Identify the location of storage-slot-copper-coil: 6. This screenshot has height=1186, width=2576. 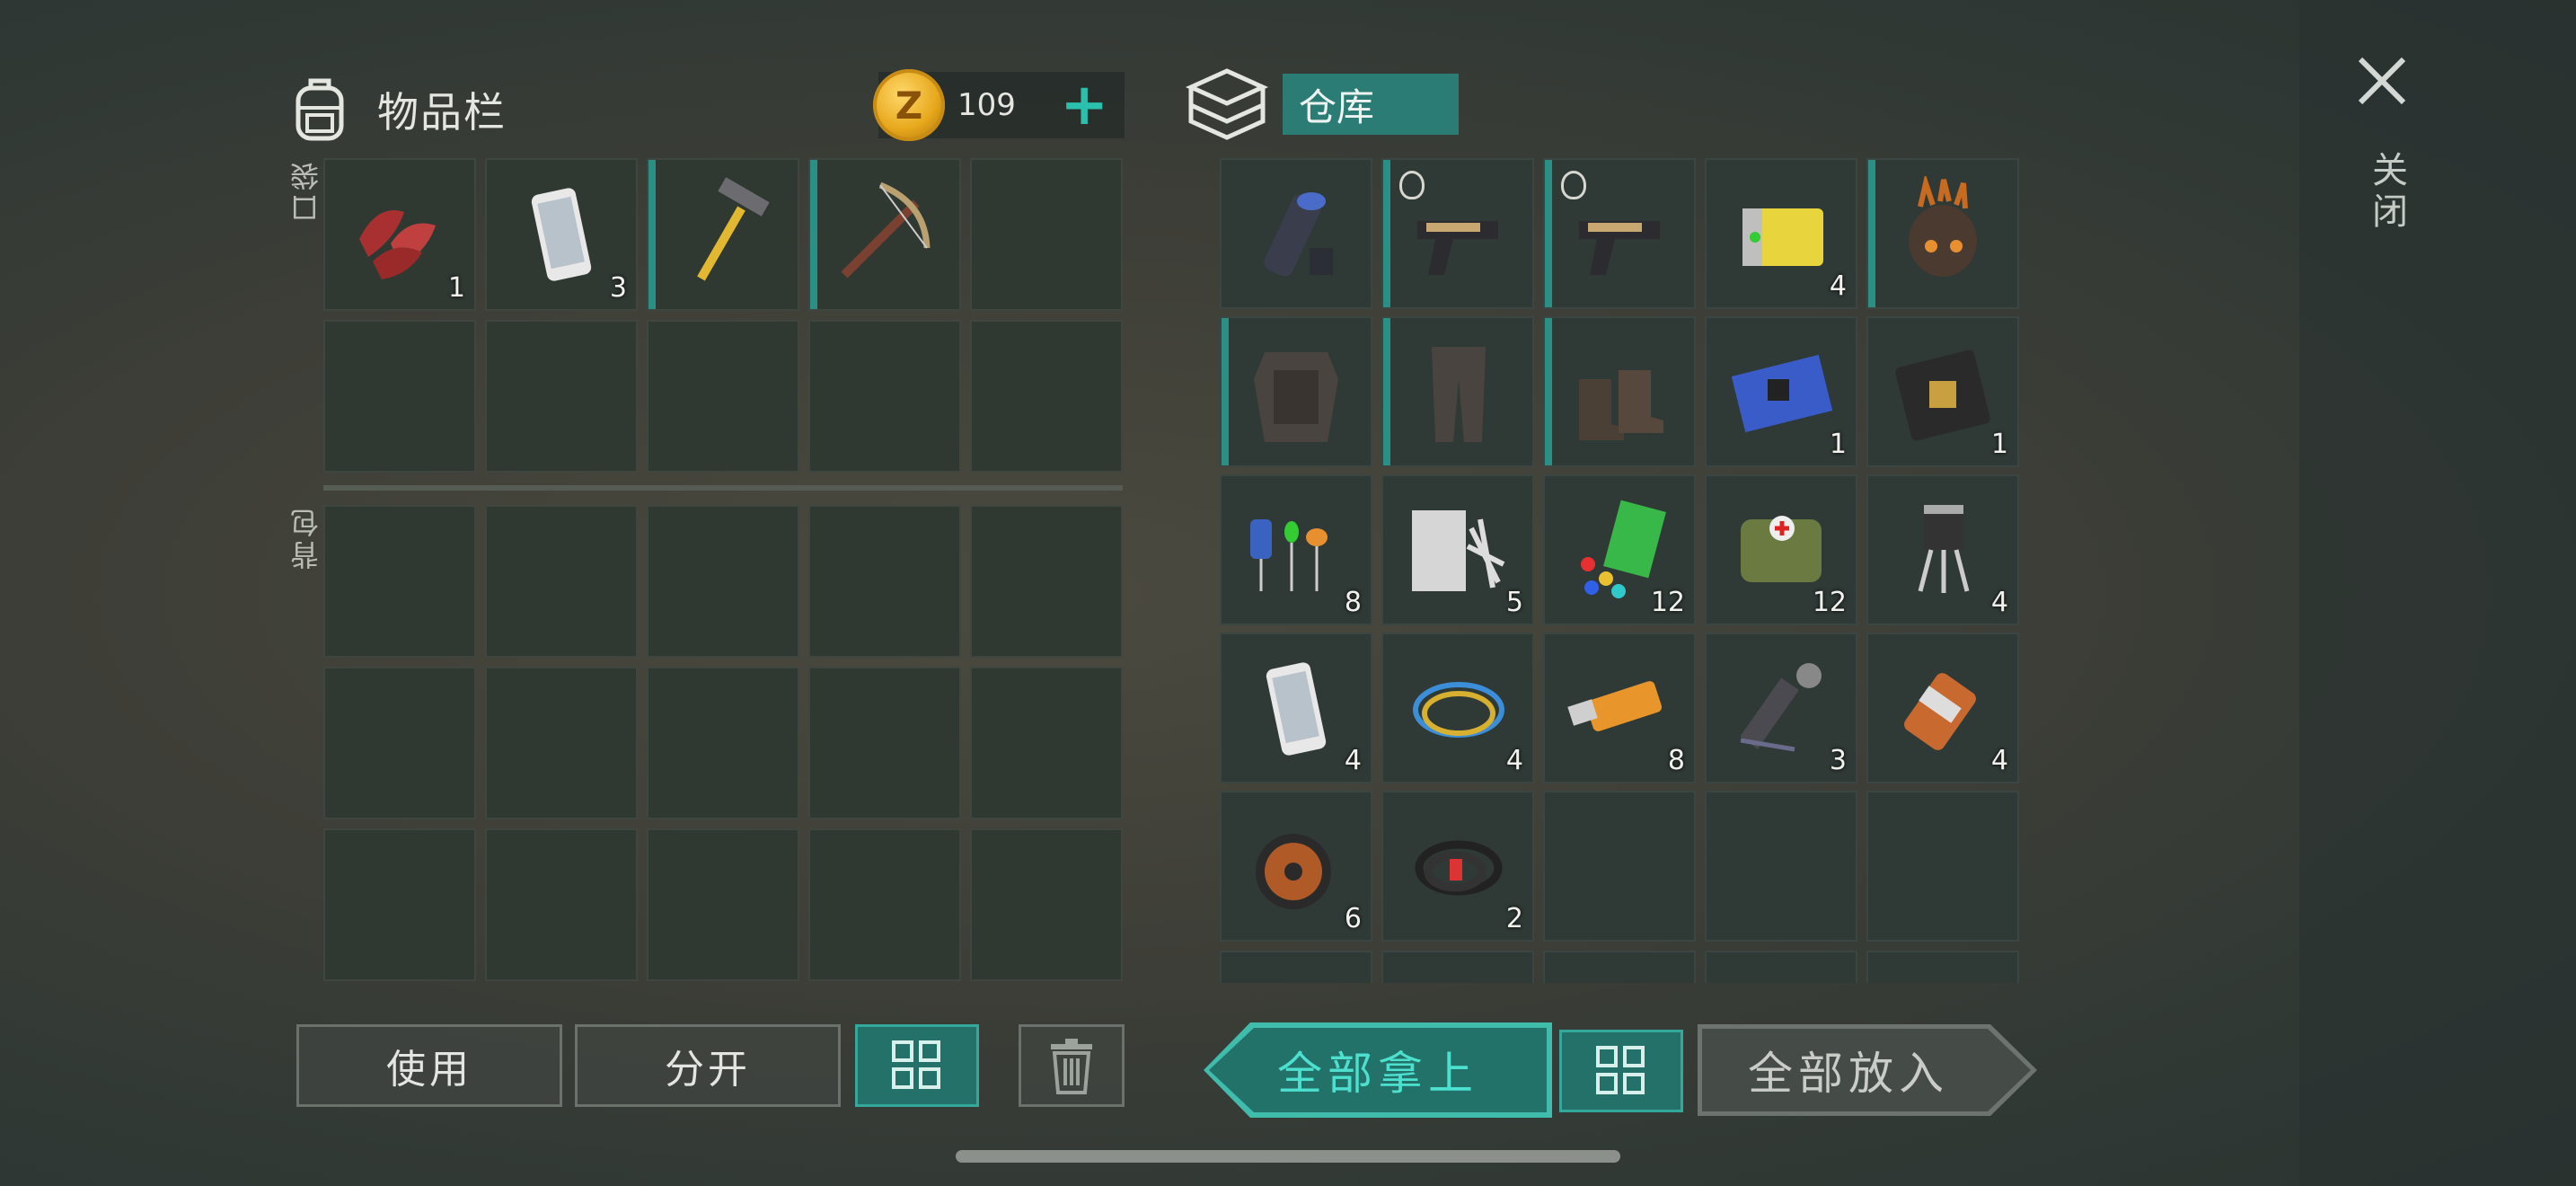
(1296, 866).